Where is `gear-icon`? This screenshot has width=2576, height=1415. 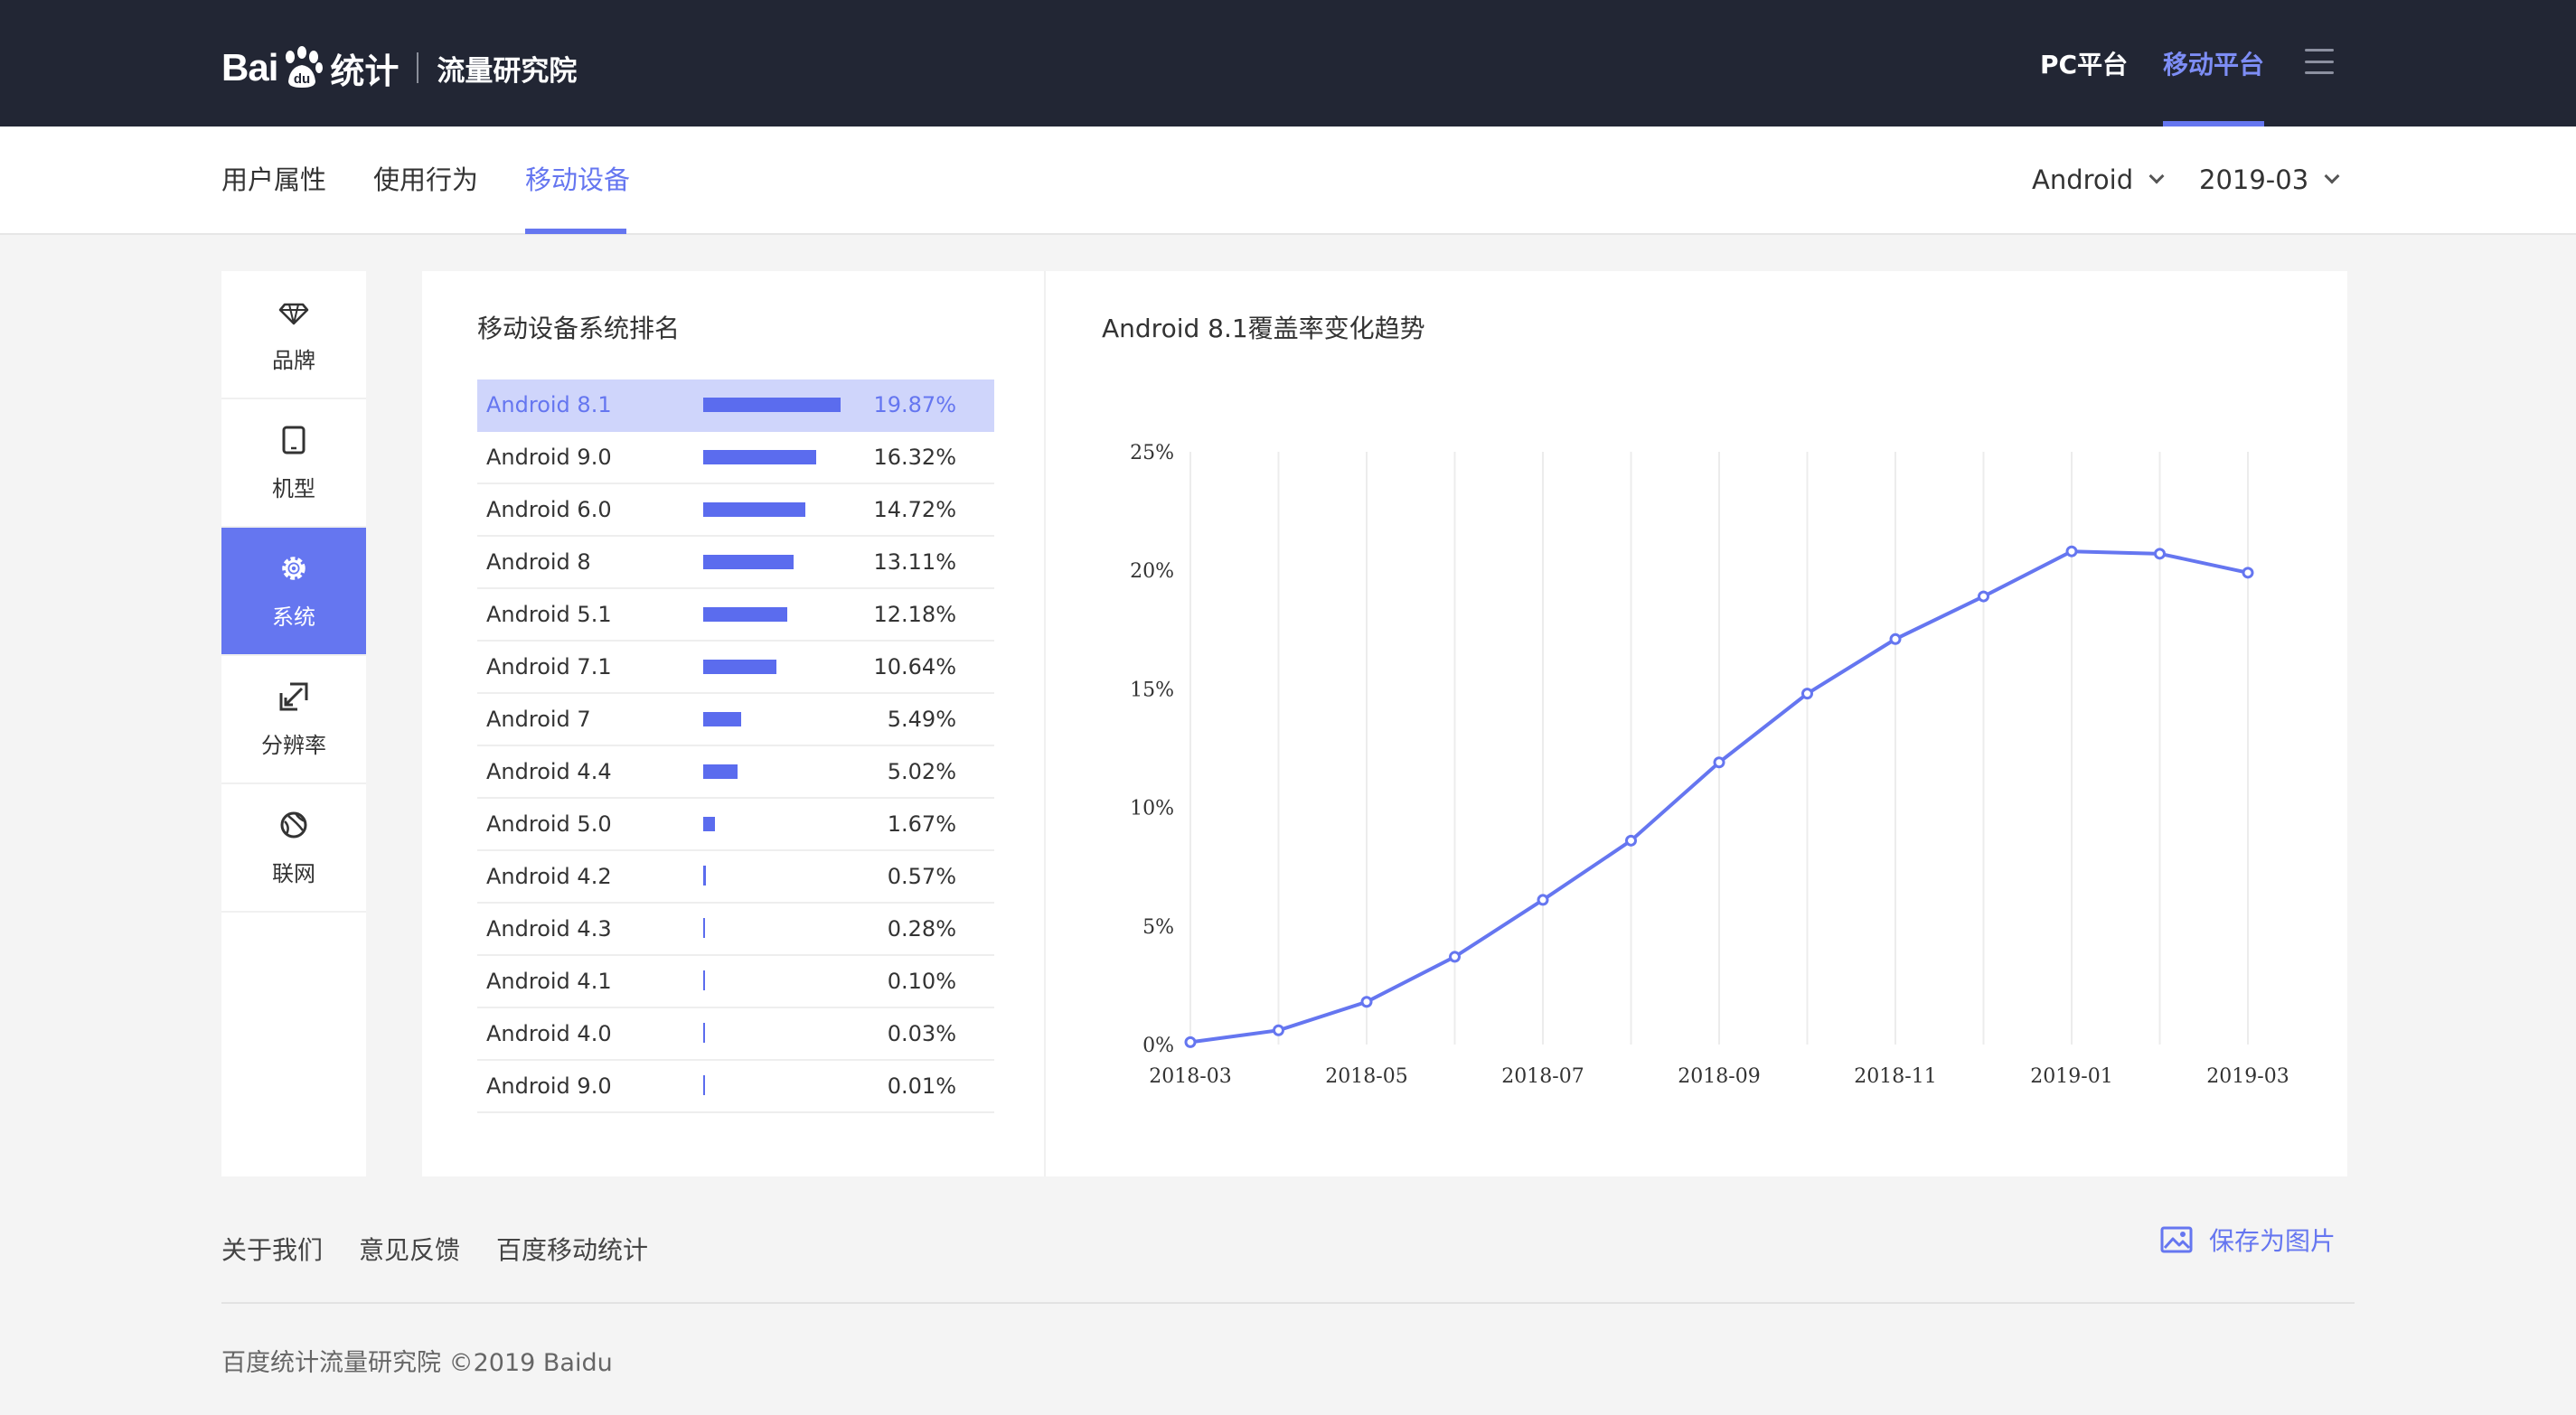 gear-icon is located at coordinates (294, 568).